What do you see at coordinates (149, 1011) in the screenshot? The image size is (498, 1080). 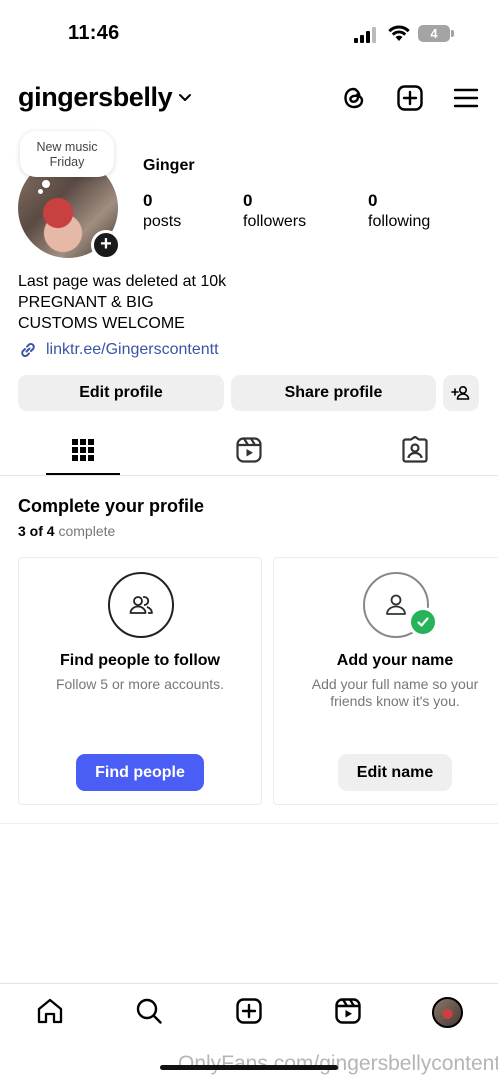 I see `search-icon` at bounding box center [149, 1011].